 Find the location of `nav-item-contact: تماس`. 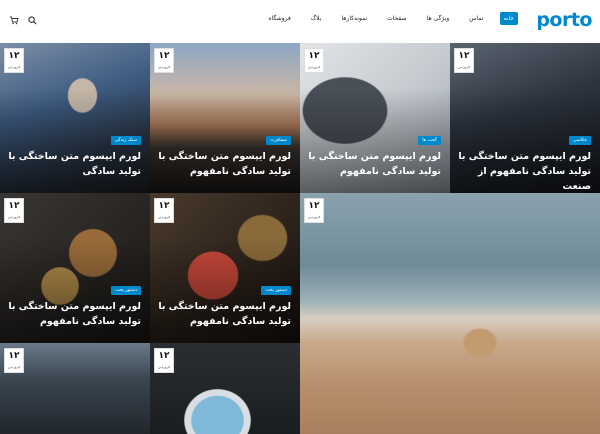

nav-item-contact: تماس is located at coordinates (476, 18).